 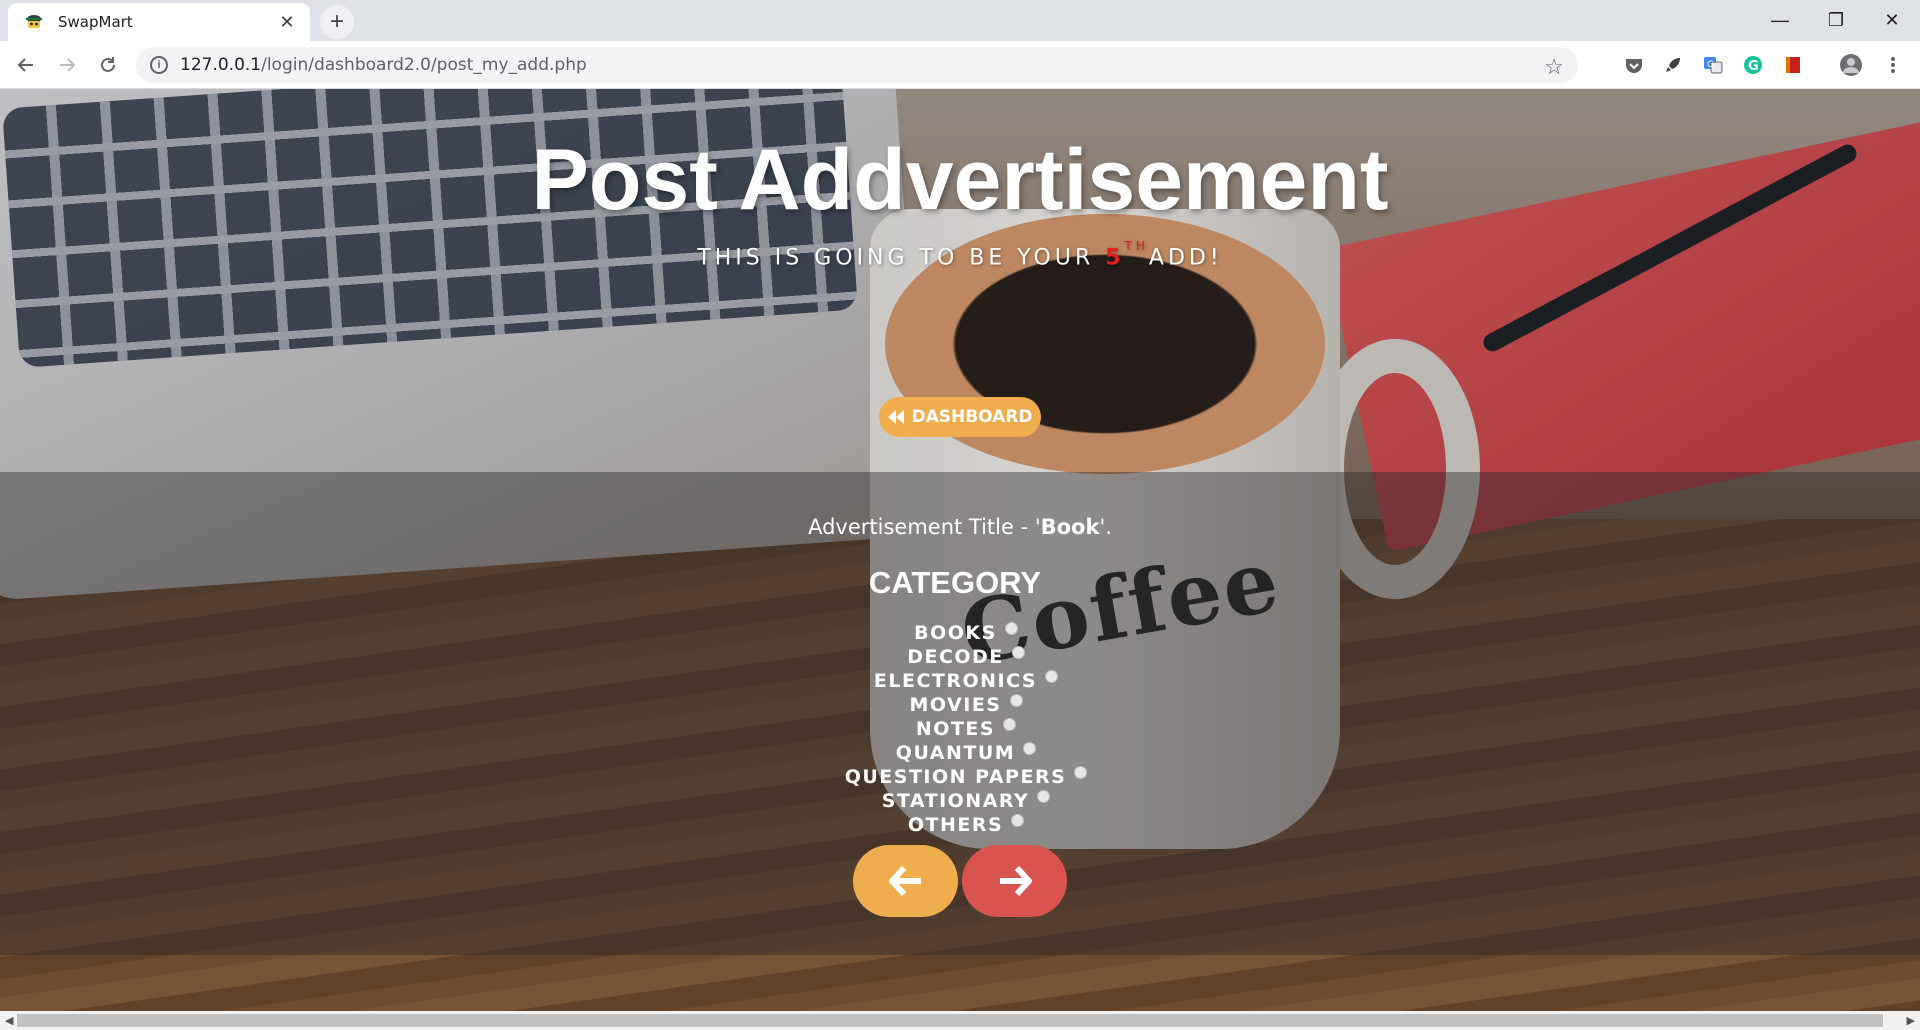 I want to click on scroll-left-icon: ◀, so click(x=9, y=1020).